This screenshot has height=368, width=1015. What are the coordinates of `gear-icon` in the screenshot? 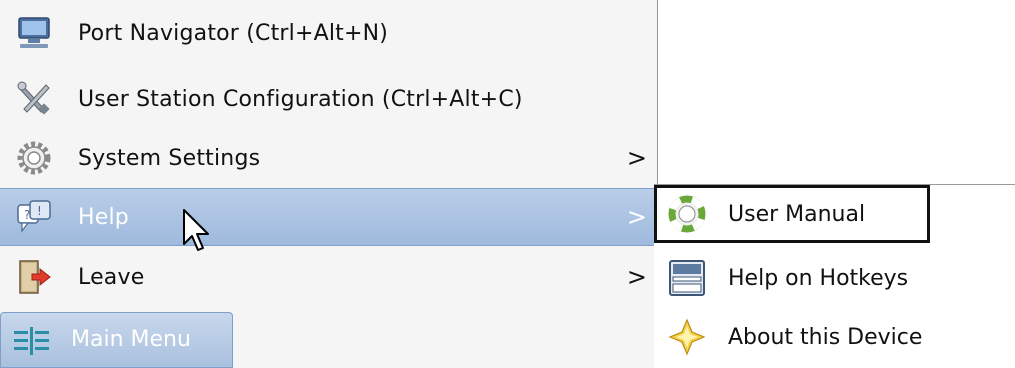 It's located at (34, 158).